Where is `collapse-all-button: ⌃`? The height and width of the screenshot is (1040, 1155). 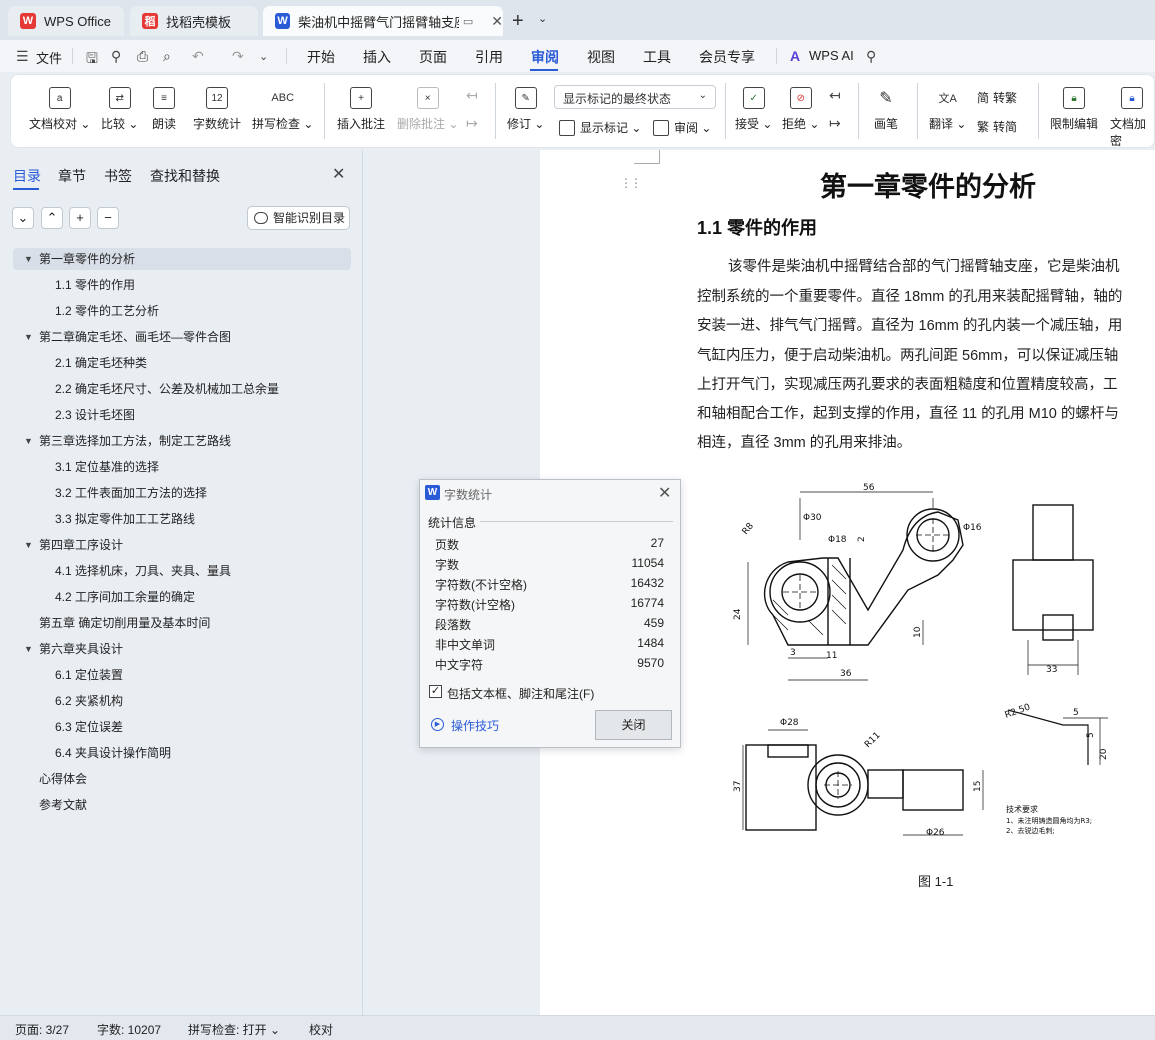
collapse-all-button: ⌃ is located at coordinates (52, 218).